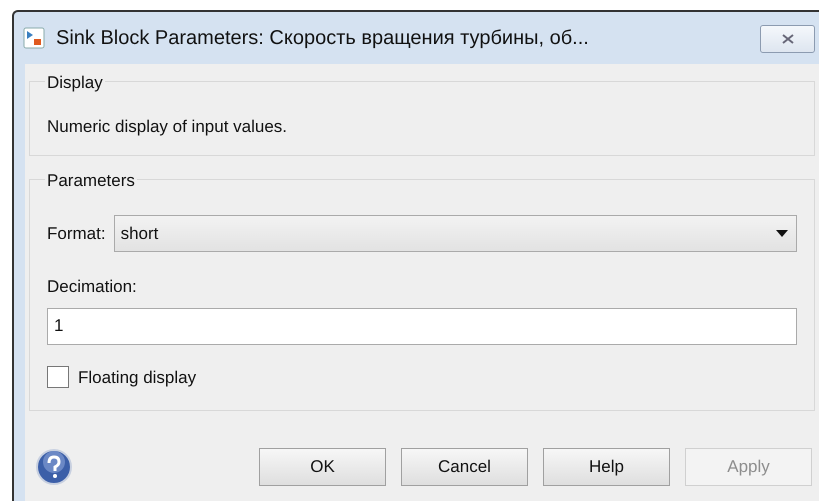 The height and width of the screenshot is (501, 819). What do you see at coordinates (54, 467) in the screenshot?
I see `help-icon` at bounding box center [54, 467].